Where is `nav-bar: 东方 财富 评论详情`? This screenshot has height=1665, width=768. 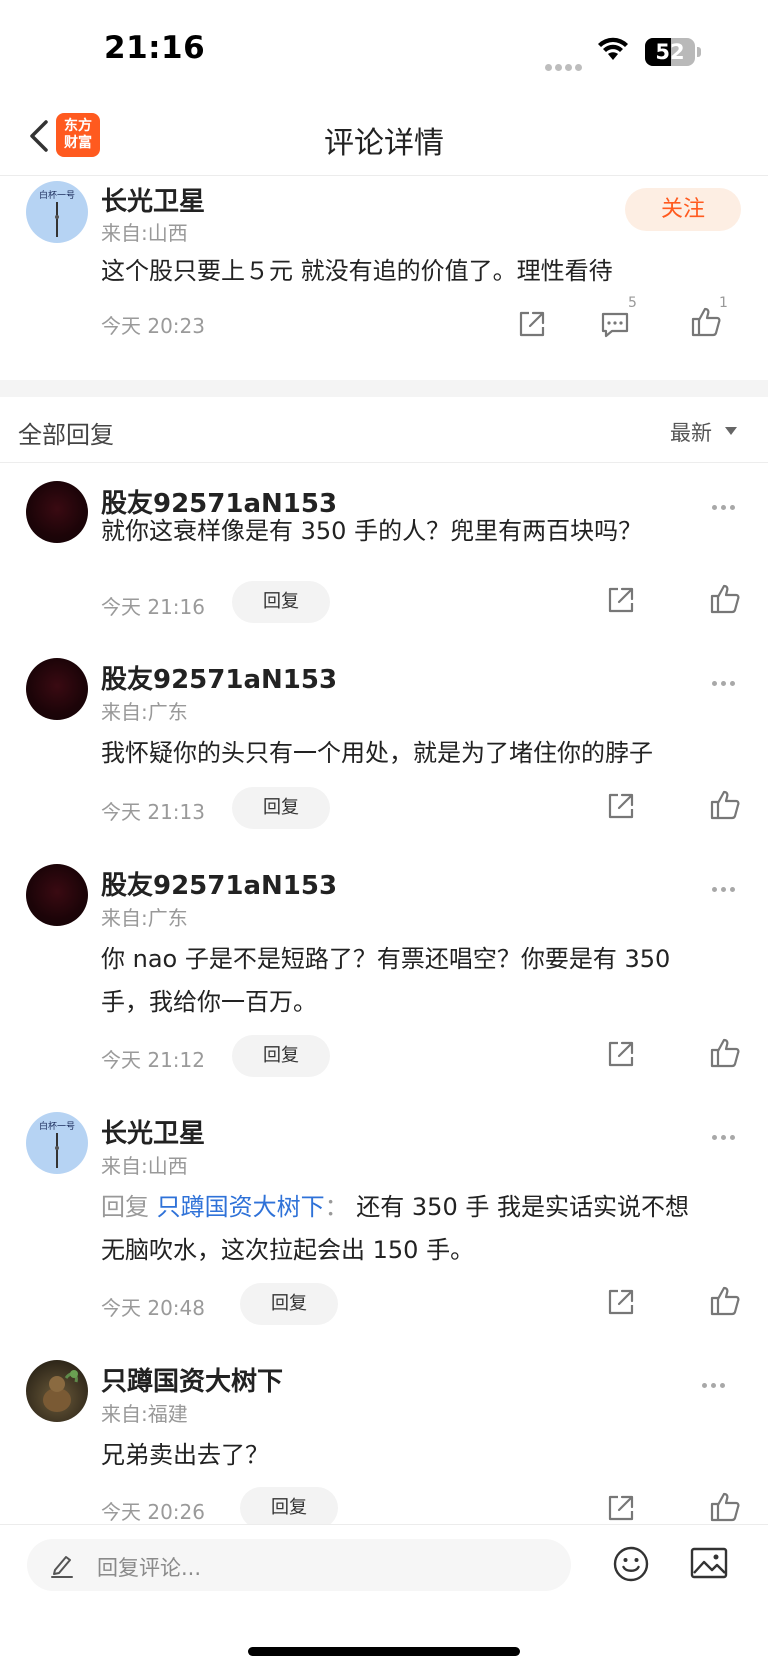
nav-bar: 东方 财富 评论详情 is located at coordinates (384, 138).